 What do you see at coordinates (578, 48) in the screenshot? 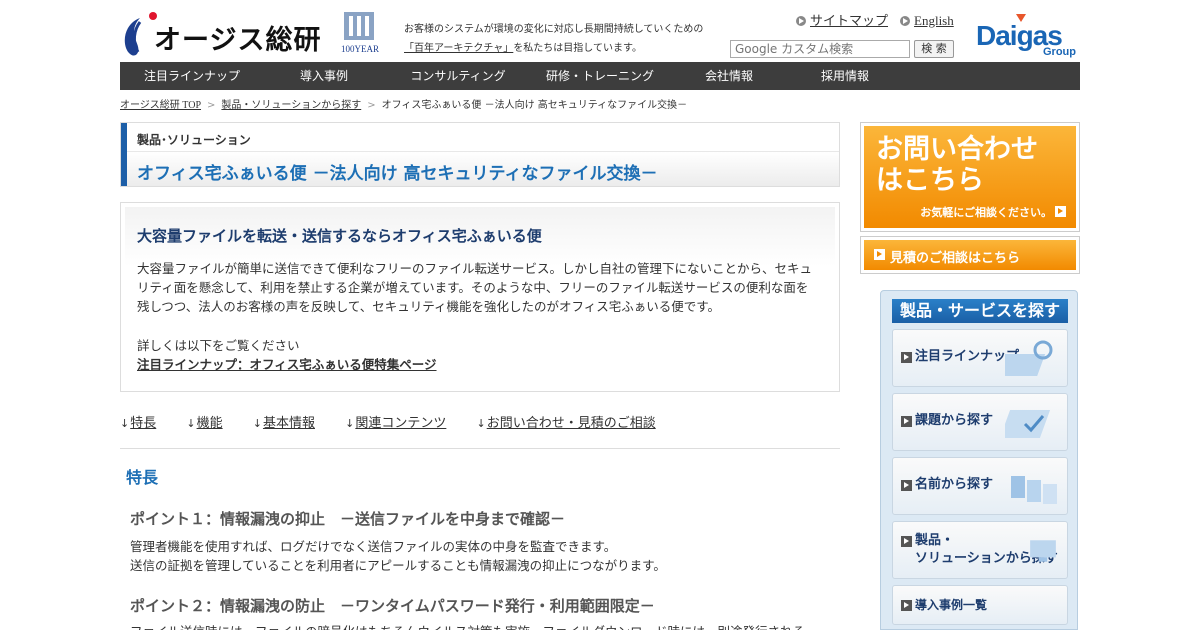
I see `tagline-line2: を私たちは目指しています。` at bounding box center [578, 48].